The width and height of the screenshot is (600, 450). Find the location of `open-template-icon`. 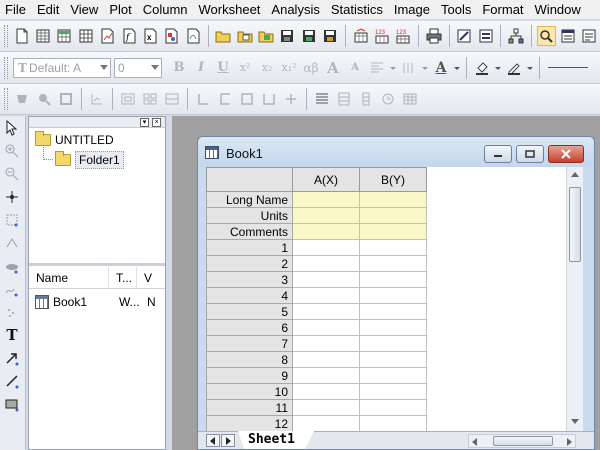

open-template-icon is located at coordinates (244, 36).